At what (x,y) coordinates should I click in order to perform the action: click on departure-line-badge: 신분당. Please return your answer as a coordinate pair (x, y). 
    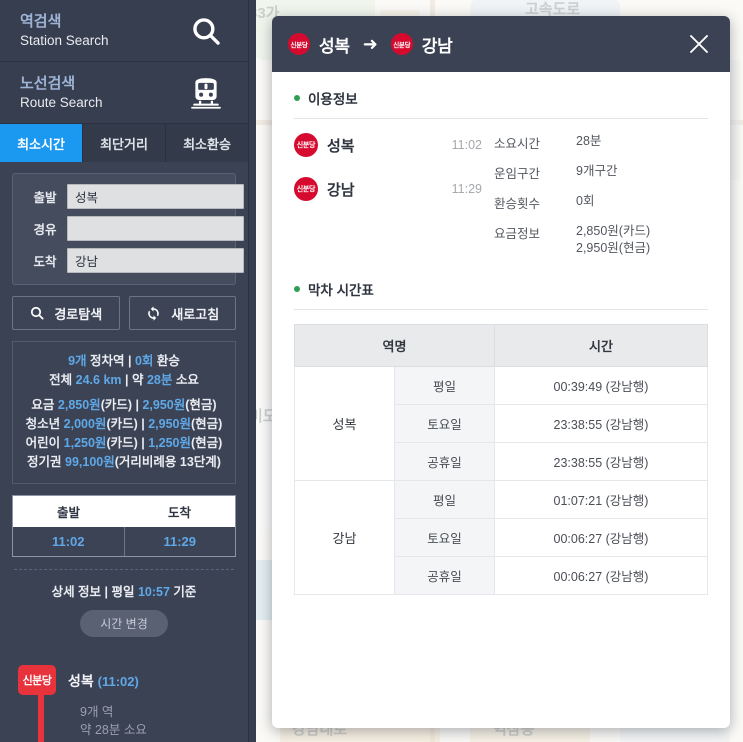
    Looking at the image, I should click on (306, 145).